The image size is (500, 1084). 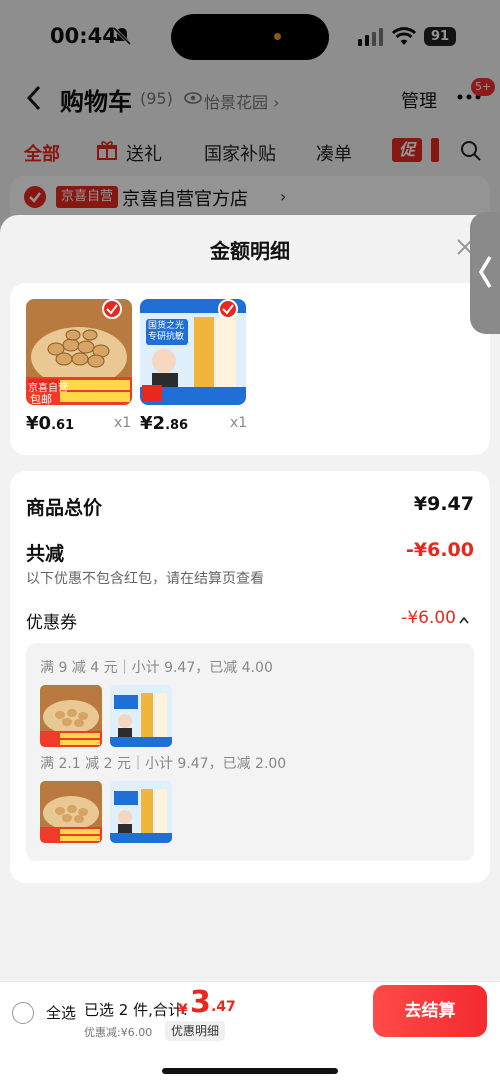 What do you see at coordinates (200, 1002) in the screenshot?
I see `total-amount-integer: 3` at bounding box center [200, 1002].